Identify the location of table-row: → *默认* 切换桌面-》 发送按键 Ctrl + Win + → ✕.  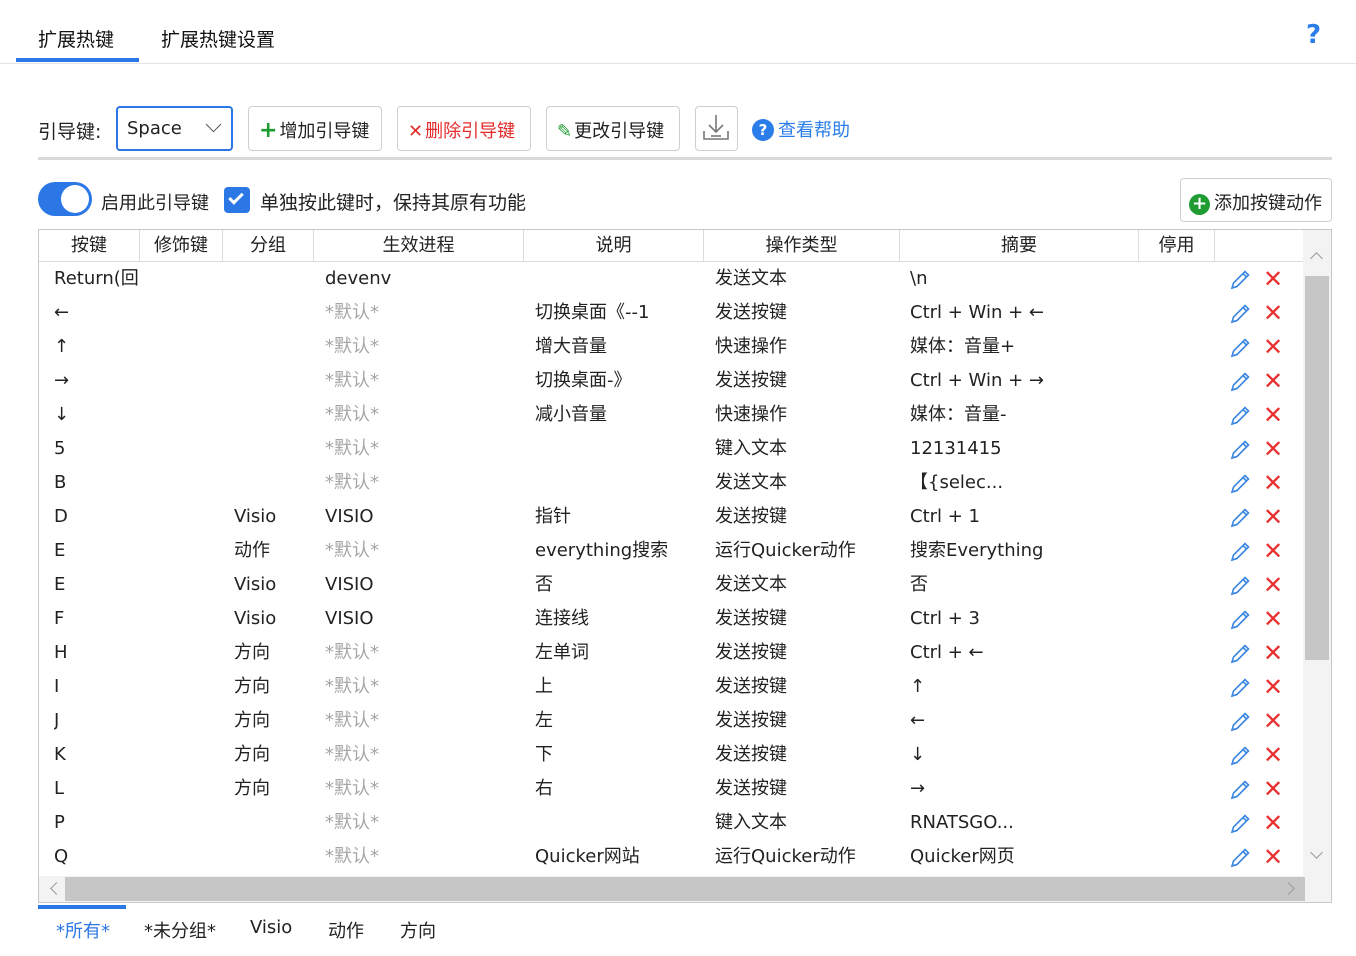
(671, 381).